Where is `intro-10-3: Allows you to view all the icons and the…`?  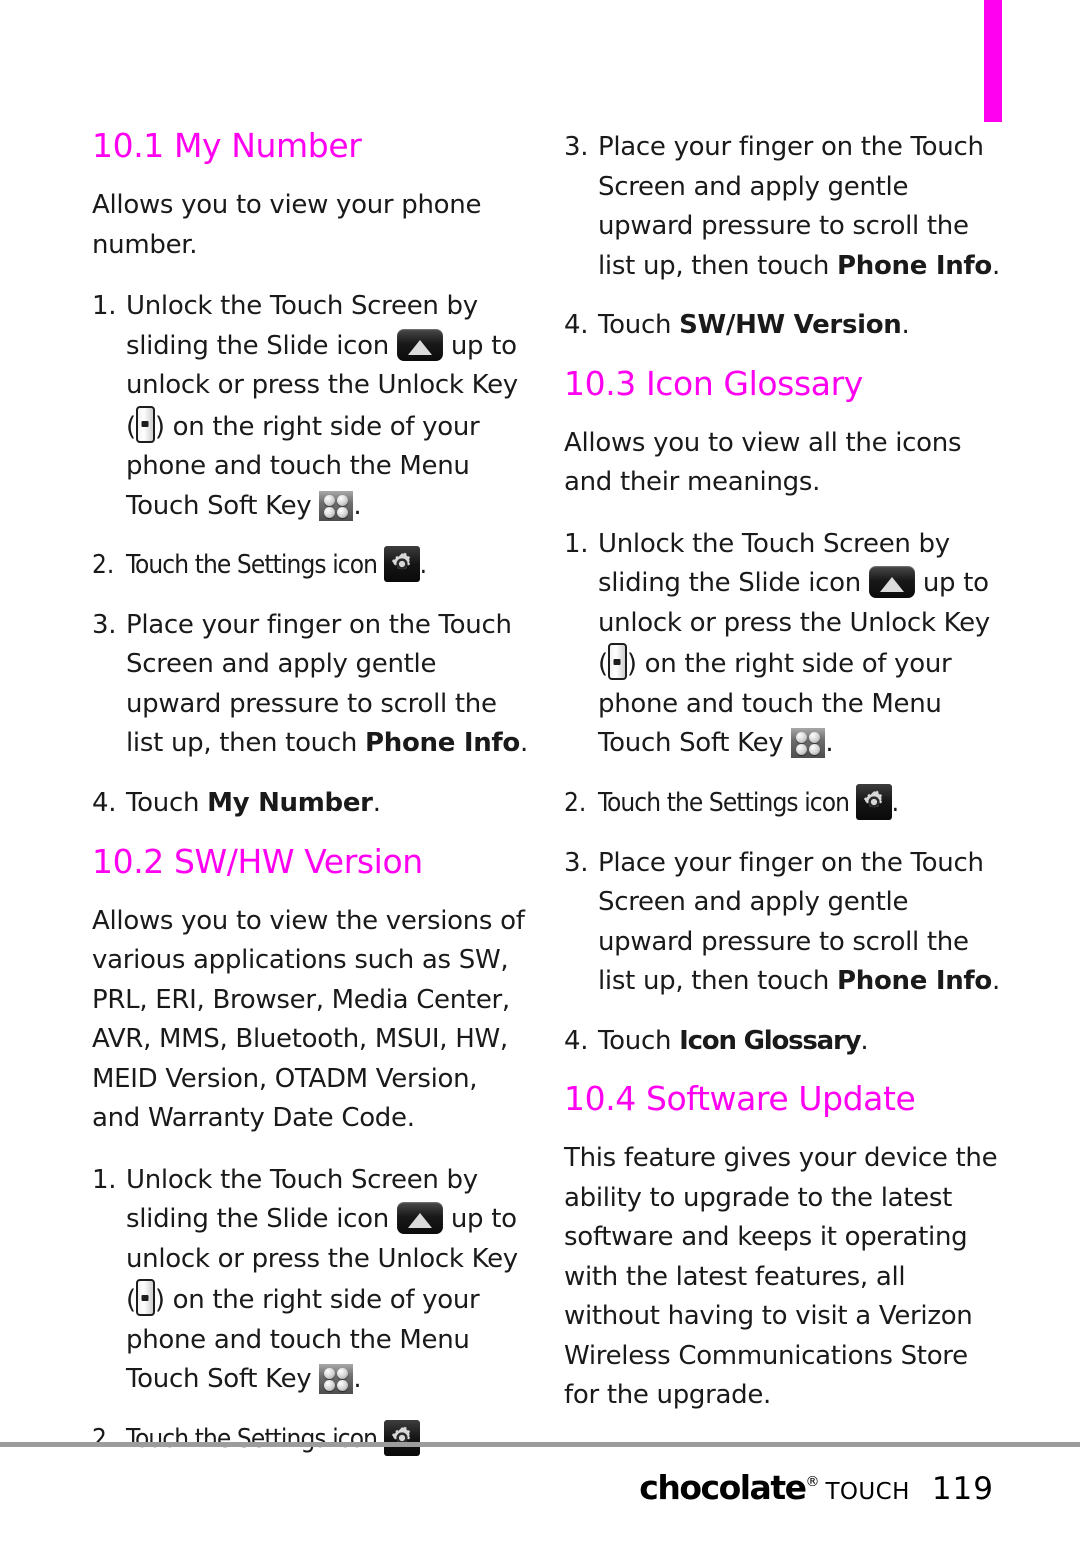
intro-10-3: Allows you to view all the icons and the… is located at coordinates (763, 462).